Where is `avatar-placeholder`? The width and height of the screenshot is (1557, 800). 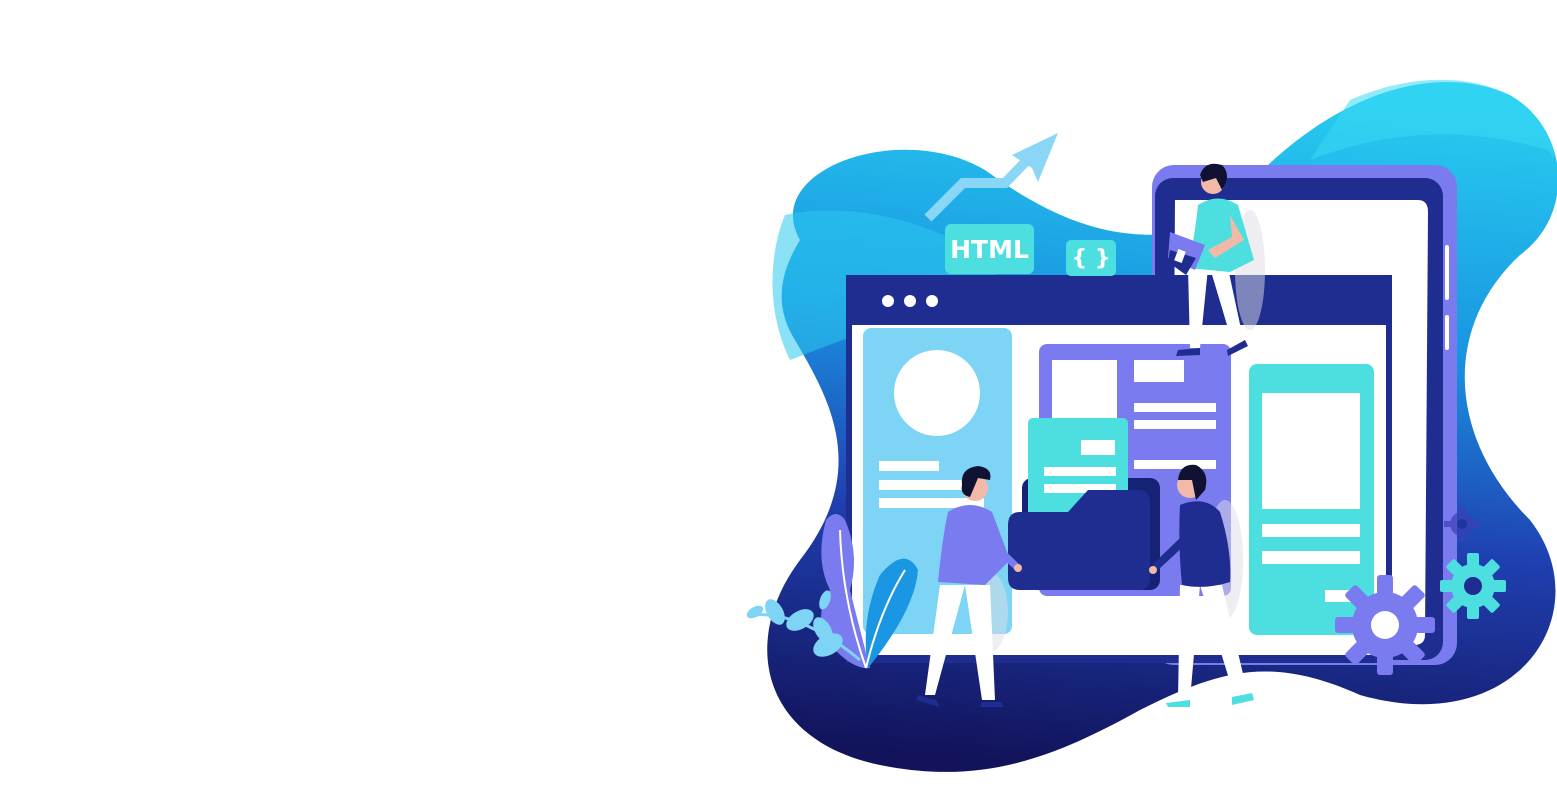
avatar-placeholder is located at coordinates (937, 393).